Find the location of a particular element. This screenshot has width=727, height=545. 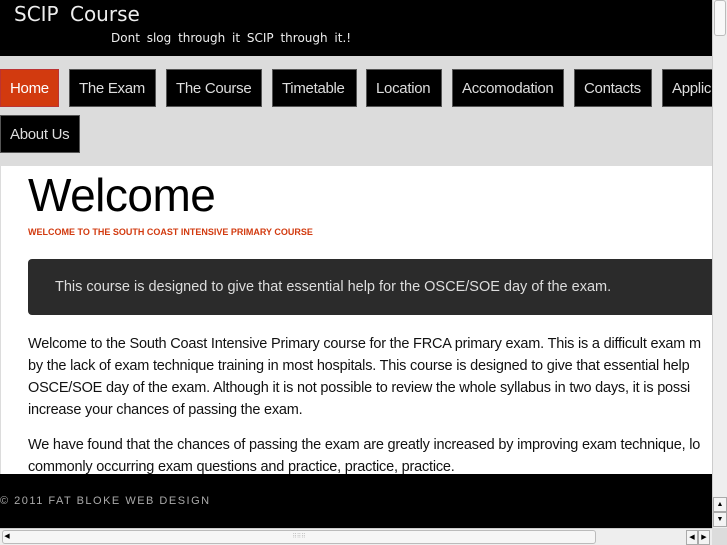

nav-about-us: About Us is located at coordinates (40, 134).